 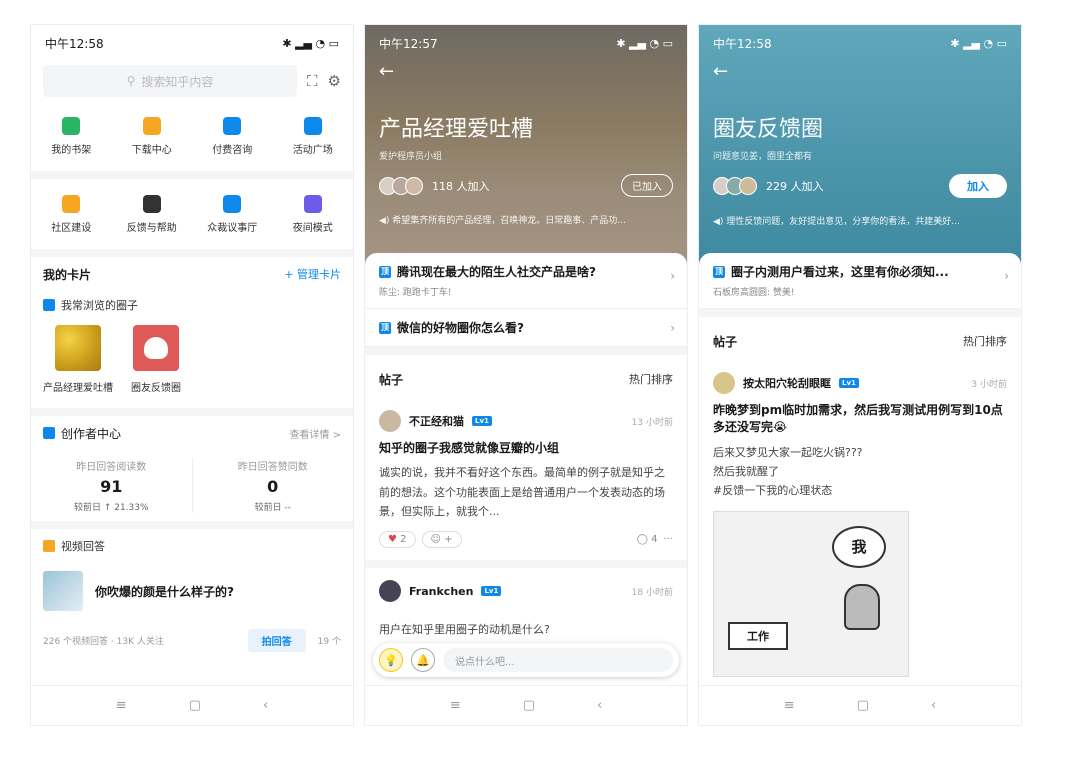 I want to click on shortcut-grid-1: 我的书架 下载中心 付费咨询 活动广场, so click(x=192, y=136).